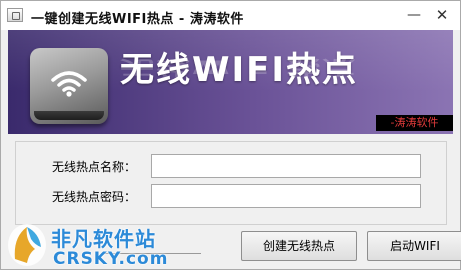  What do you see at coordinates (94, 197) in the screenshot?
I see `password-label: 无线热点密码：` at bounding box center [94, 197].